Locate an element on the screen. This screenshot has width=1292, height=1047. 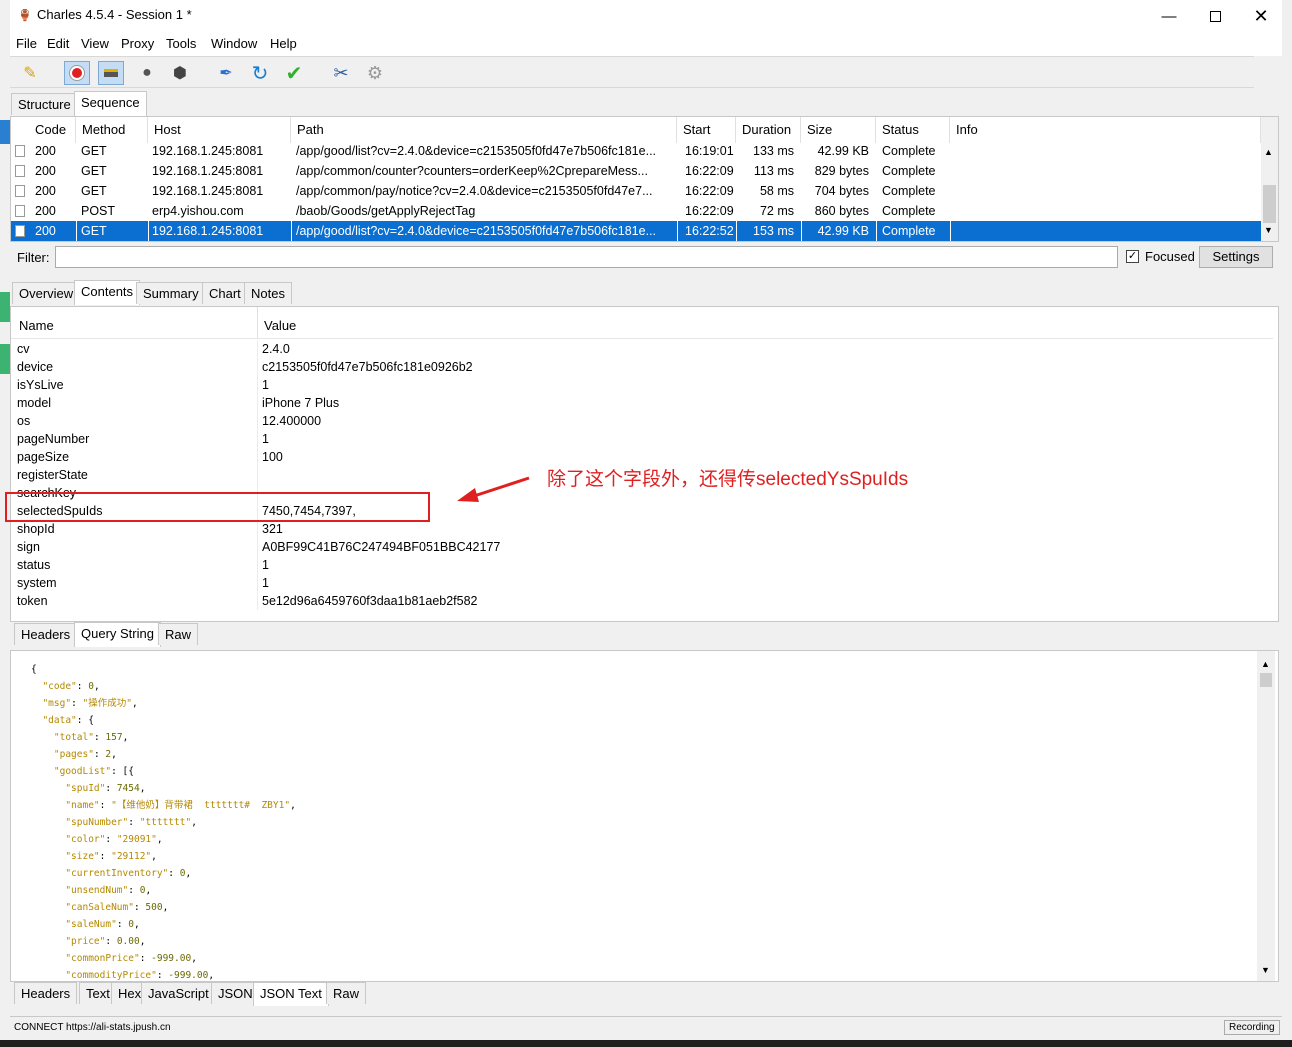
json-scrollbar: ▲ ▼ is located at coordinates (1266, 816).